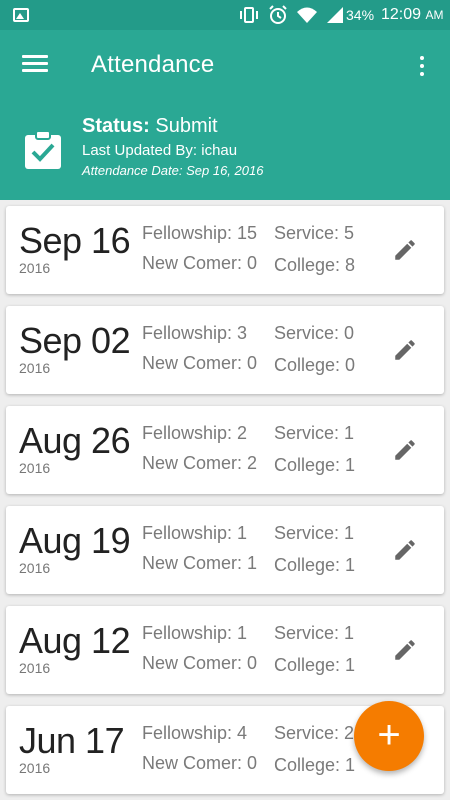 The image size is (450, 800). Describe the element at coordinates (116, 126) in the screenshot. I see `status-label: Status:` at that location.